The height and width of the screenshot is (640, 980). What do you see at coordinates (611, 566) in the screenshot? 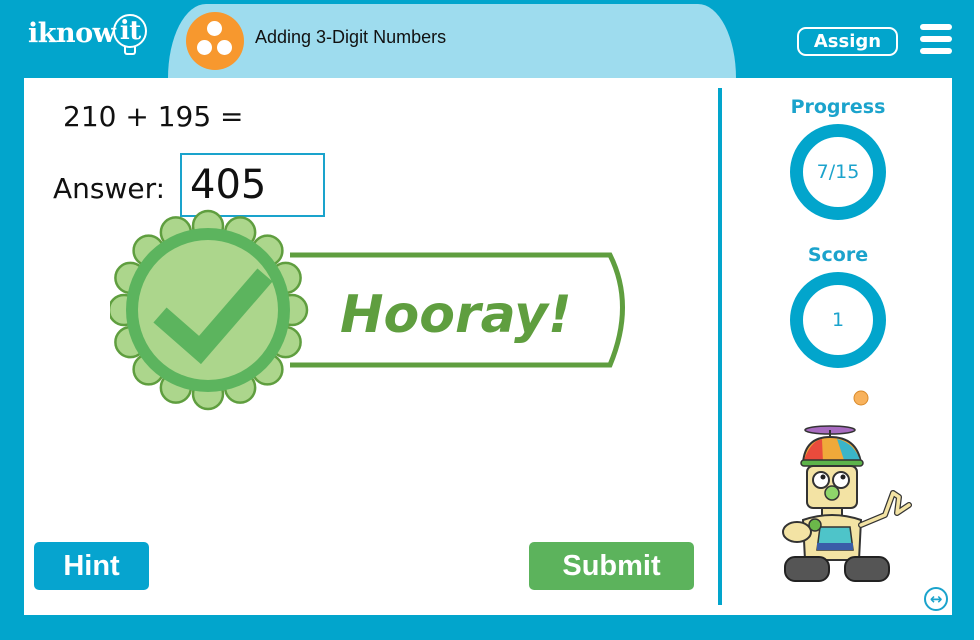
I see `submit-button: Submit` at bounding box center [611, 566].